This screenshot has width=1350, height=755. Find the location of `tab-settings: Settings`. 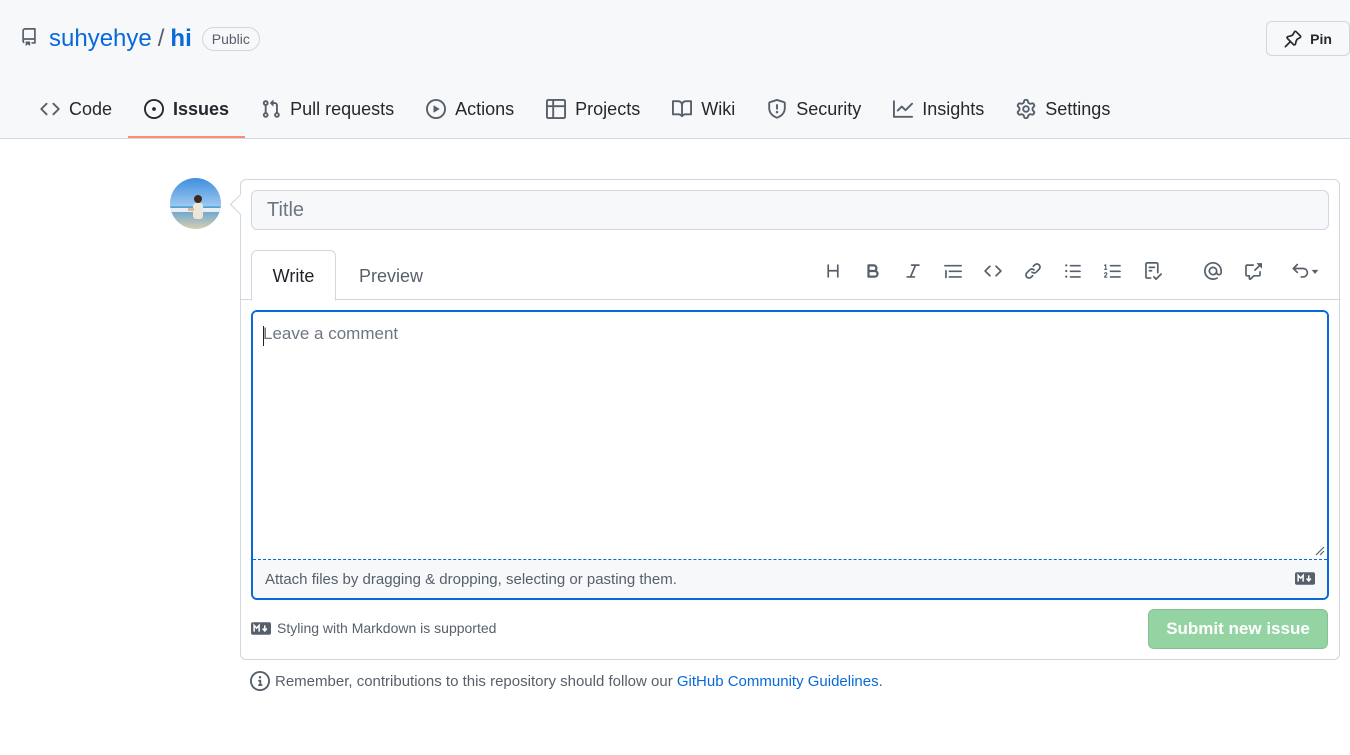

tab-settings: Settings is located at coordinates (1063, 109).